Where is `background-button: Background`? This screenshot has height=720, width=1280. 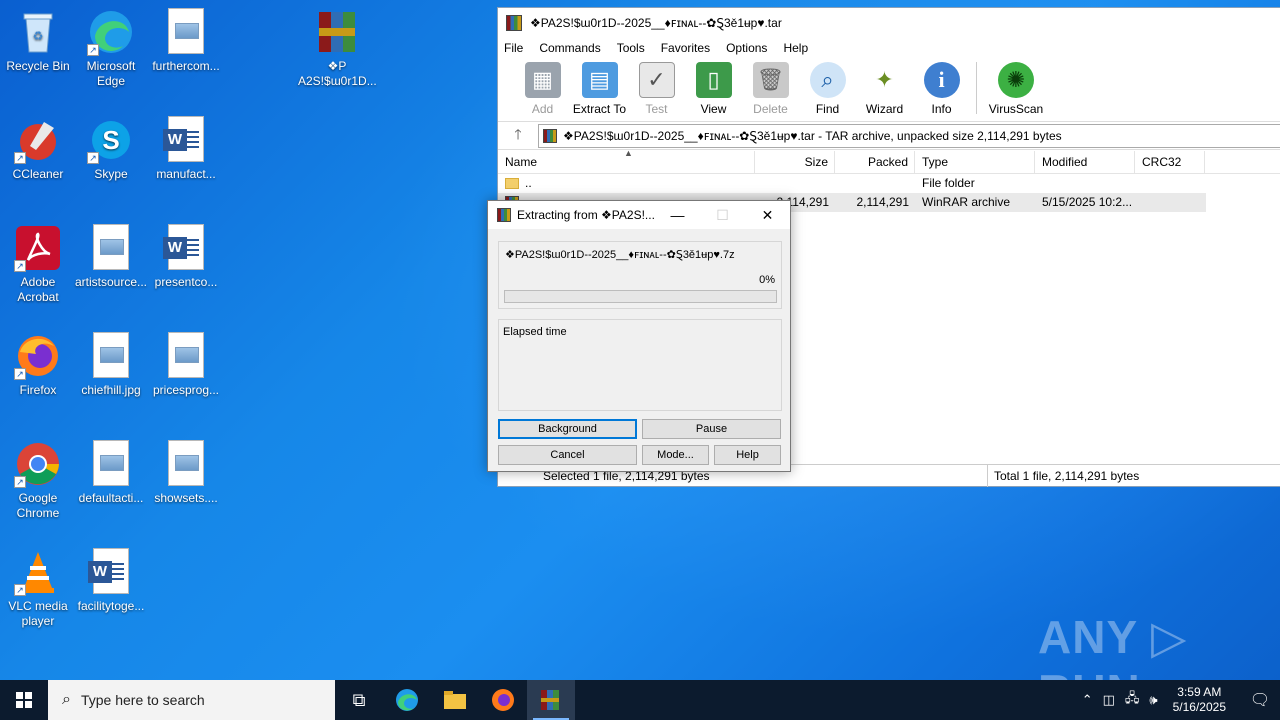 background-button: Background is located at coordinates (567, 429).